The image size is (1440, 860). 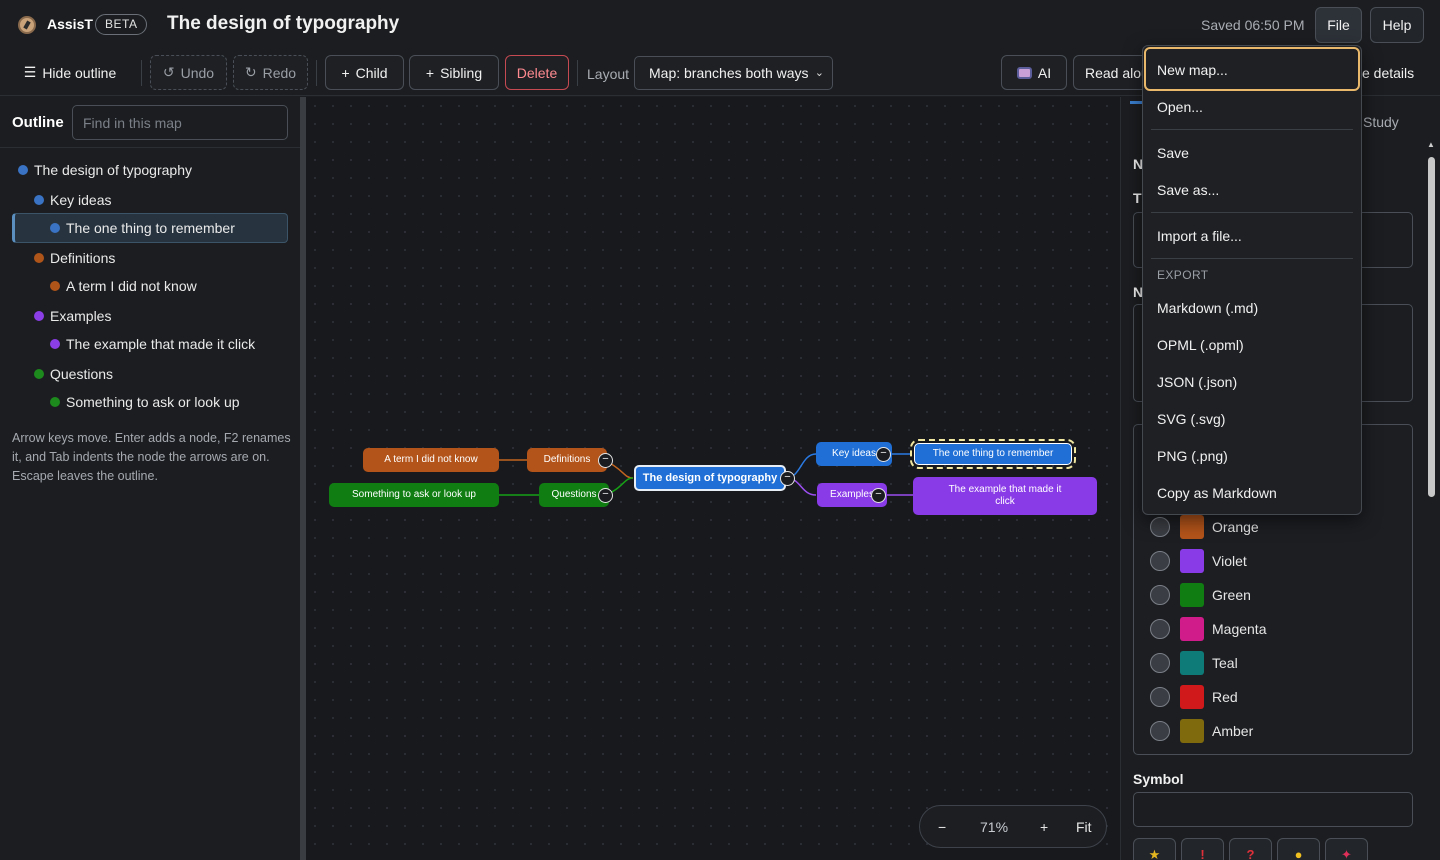 I want to click on redo-icon: ↻, so click(x=250, y=72).